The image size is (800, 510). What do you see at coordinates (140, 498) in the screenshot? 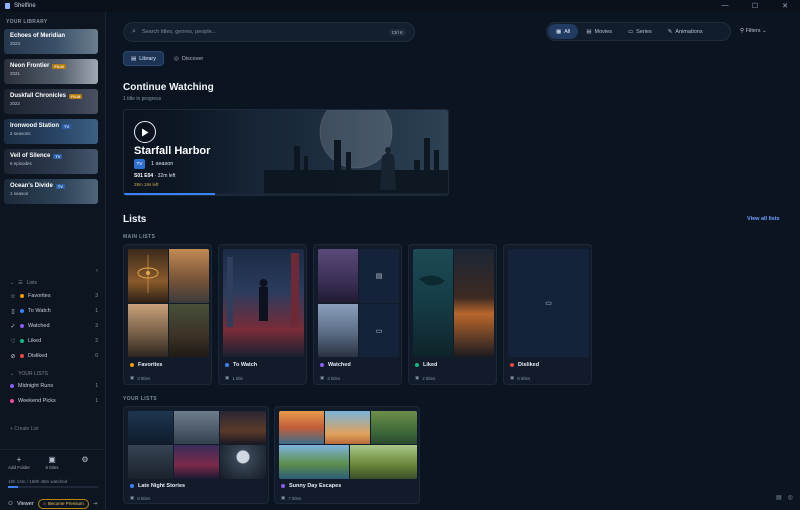
I see `list-card-meta: ▣ 8 titles` at bounding box center [140, 498].